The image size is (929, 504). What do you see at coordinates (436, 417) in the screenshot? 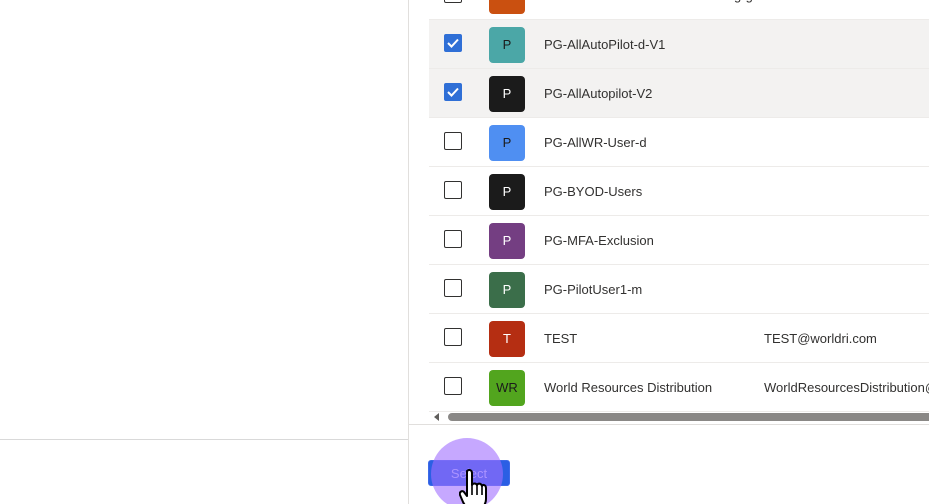
I see `scroll-left-arrow-icon` at bounding box center [436, 417].